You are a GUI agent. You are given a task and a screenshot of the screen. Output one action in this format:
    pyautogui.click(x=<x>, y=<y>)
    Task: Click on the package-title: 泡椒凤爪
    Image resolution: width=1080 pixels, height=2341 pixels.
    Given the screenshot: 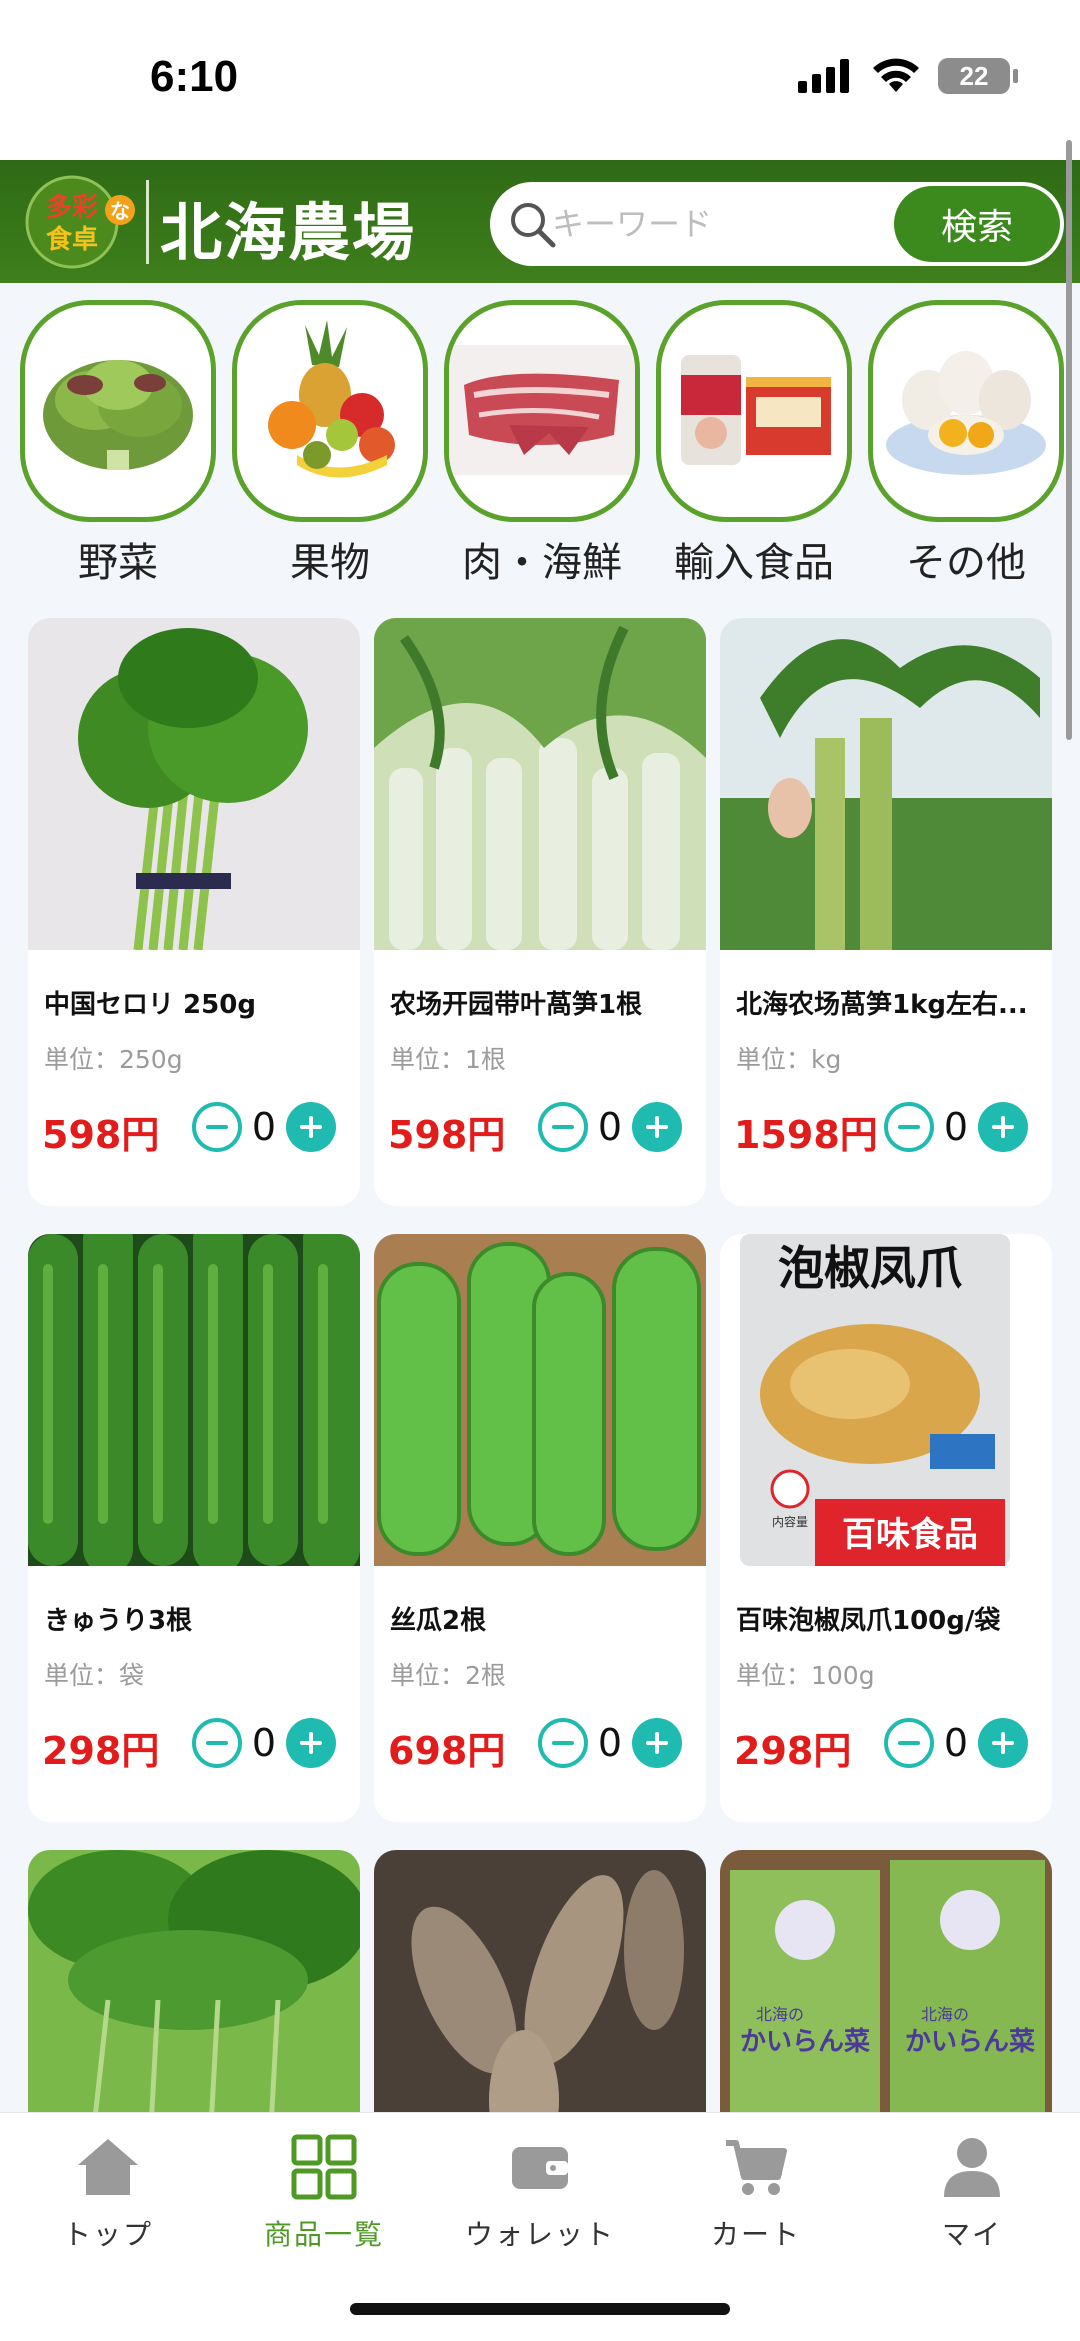 What is the action you would take?
    pyautogui.click(x=870, y=1268)
    